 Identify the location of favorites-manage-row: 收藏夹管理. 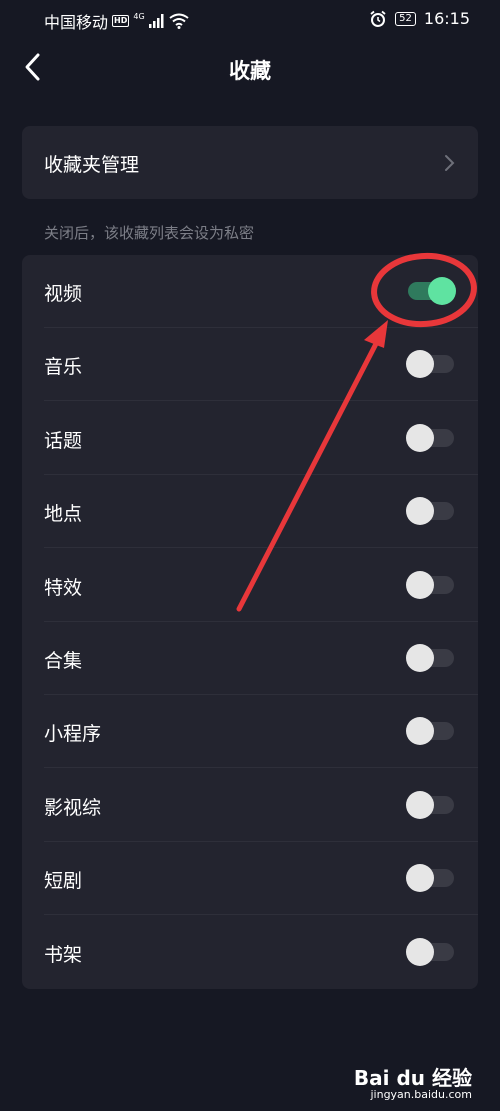
(250, 162).